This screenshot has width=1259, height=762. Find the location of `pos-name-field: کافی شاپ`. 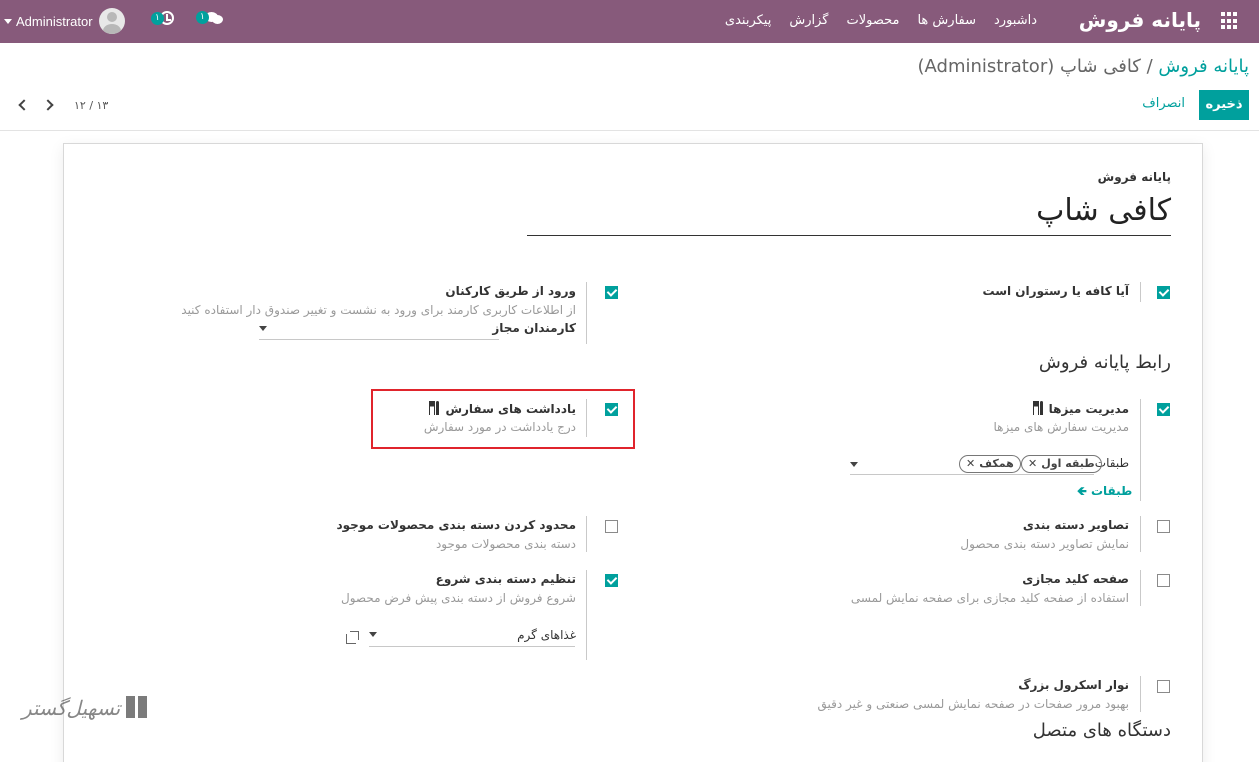

pos-name-field: کافی شاپ is located at coordinates (849, 213).